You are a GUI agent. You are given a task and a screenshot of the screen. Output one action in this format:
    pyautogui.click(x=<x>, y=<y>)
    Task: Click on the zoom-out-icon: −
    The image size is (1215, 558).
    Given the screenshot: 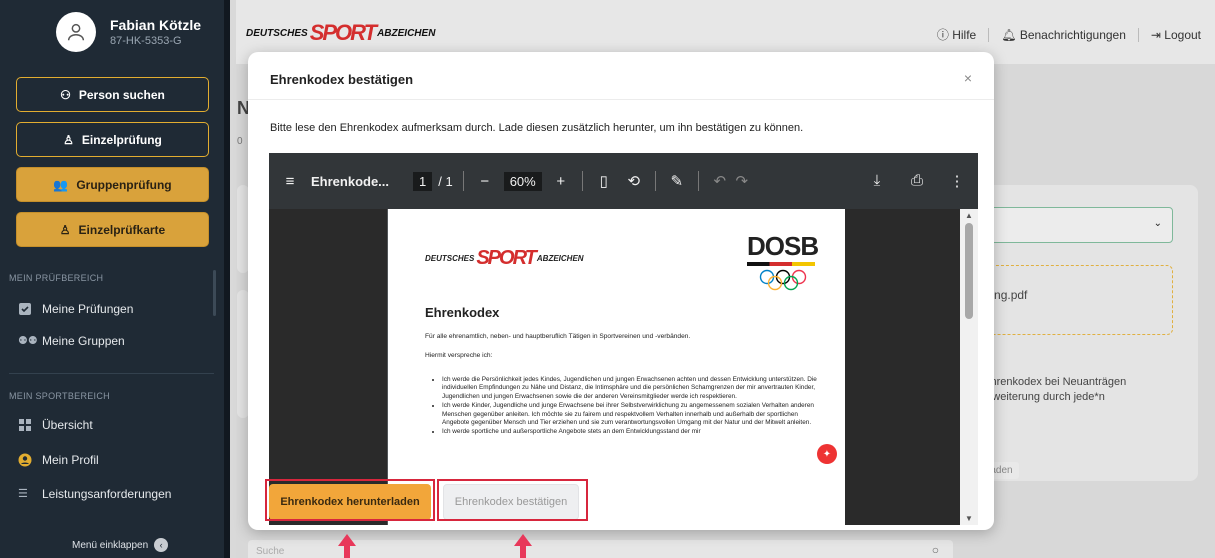 What is the action you would take?
    pyautogui.click(x=485, y=181)
    